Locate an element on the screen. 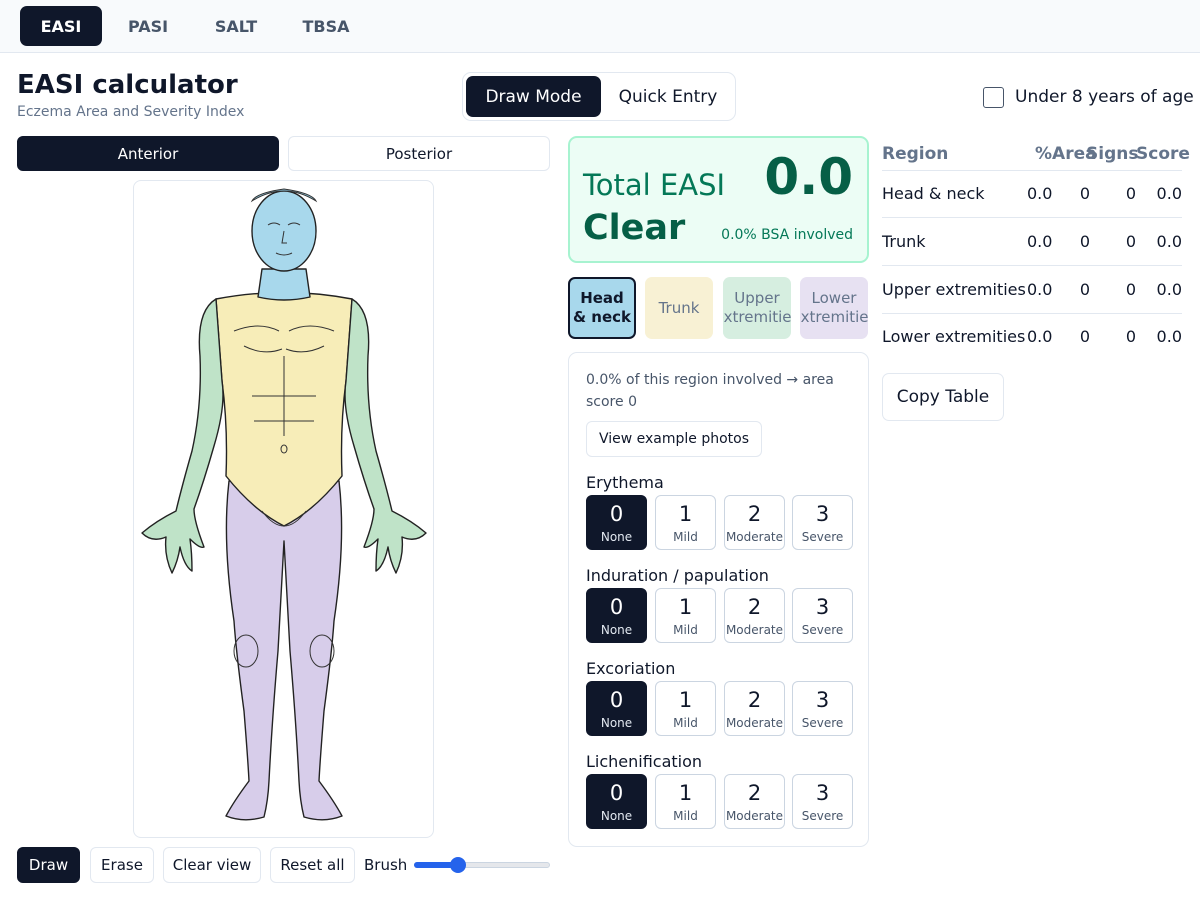  region-tab: Lowerextremities is located at coordinates (834, 308).